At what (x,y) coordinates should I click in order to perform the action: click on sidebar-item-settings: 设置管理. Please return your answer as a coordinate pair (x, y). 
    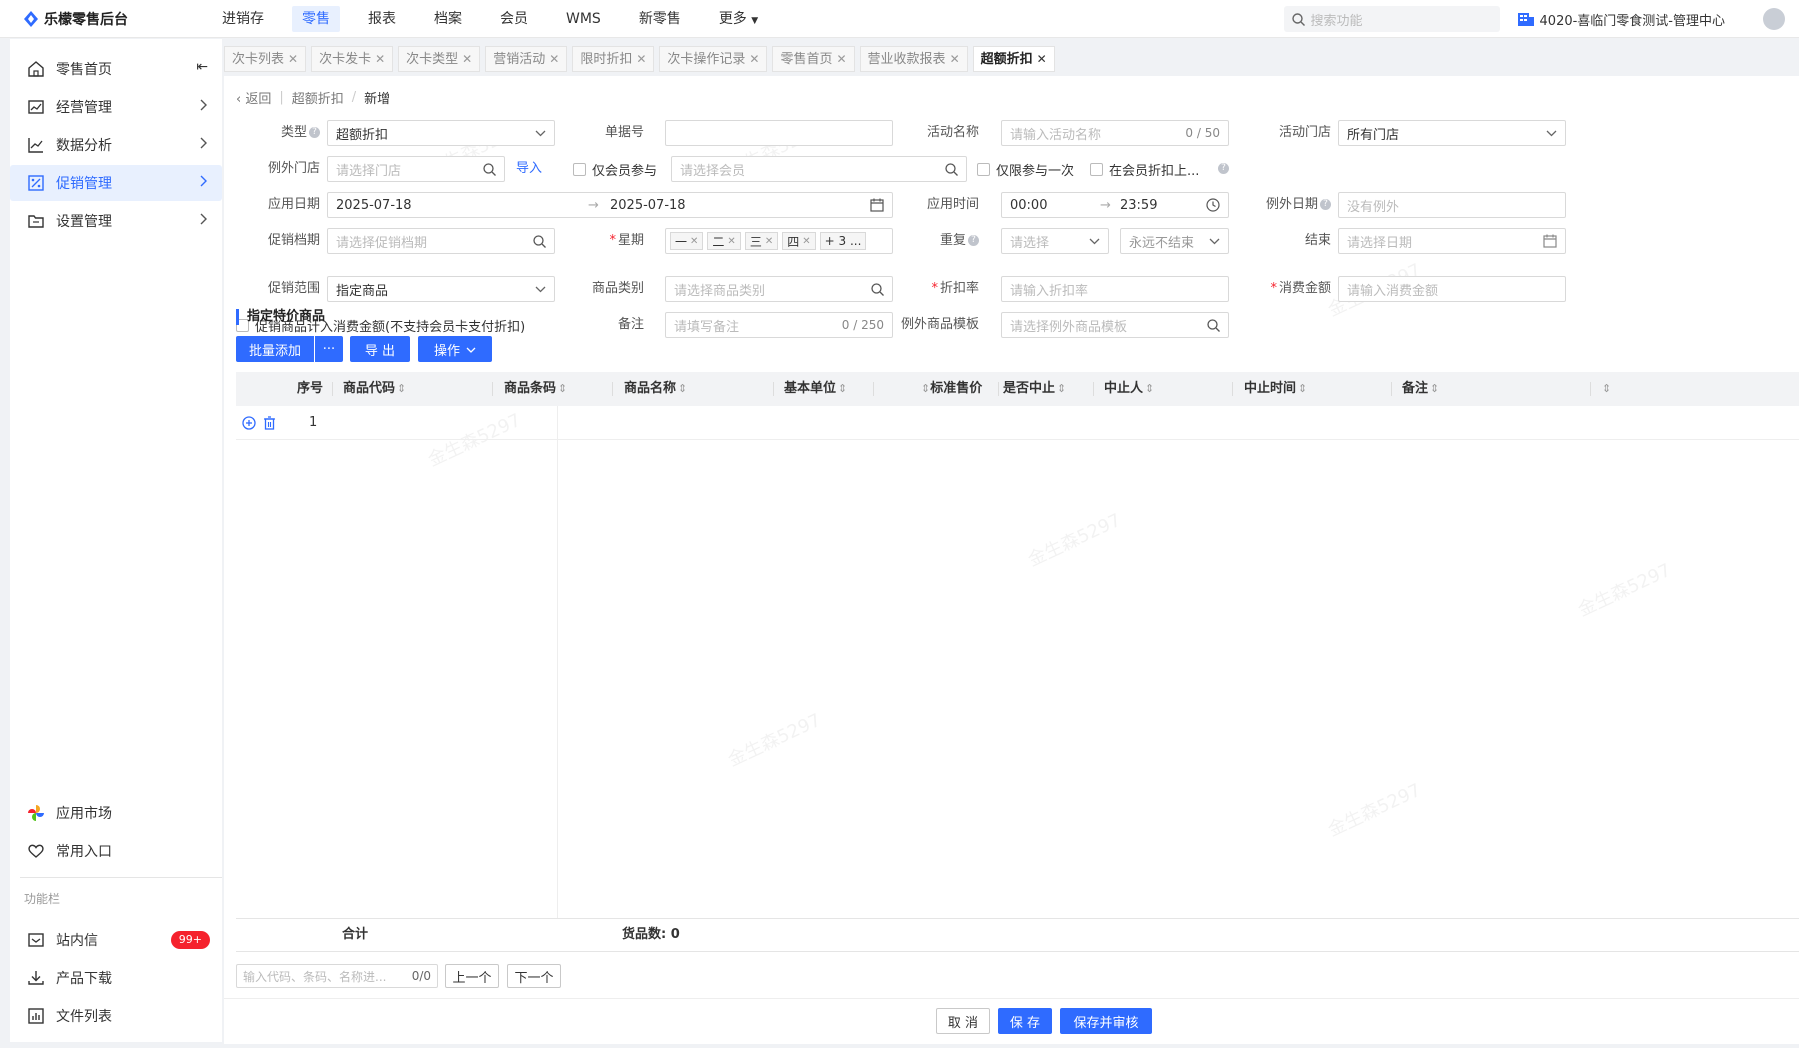
    Looking at the image, I should click on (116, 221).